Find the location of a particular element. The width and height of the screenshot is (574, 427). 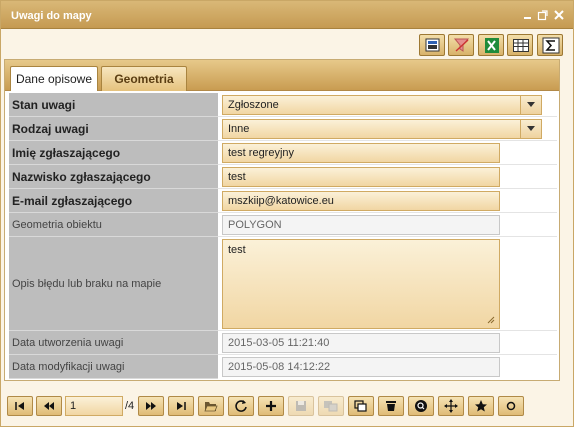

copy-disabled-icon is located at coordinates (331, 406).